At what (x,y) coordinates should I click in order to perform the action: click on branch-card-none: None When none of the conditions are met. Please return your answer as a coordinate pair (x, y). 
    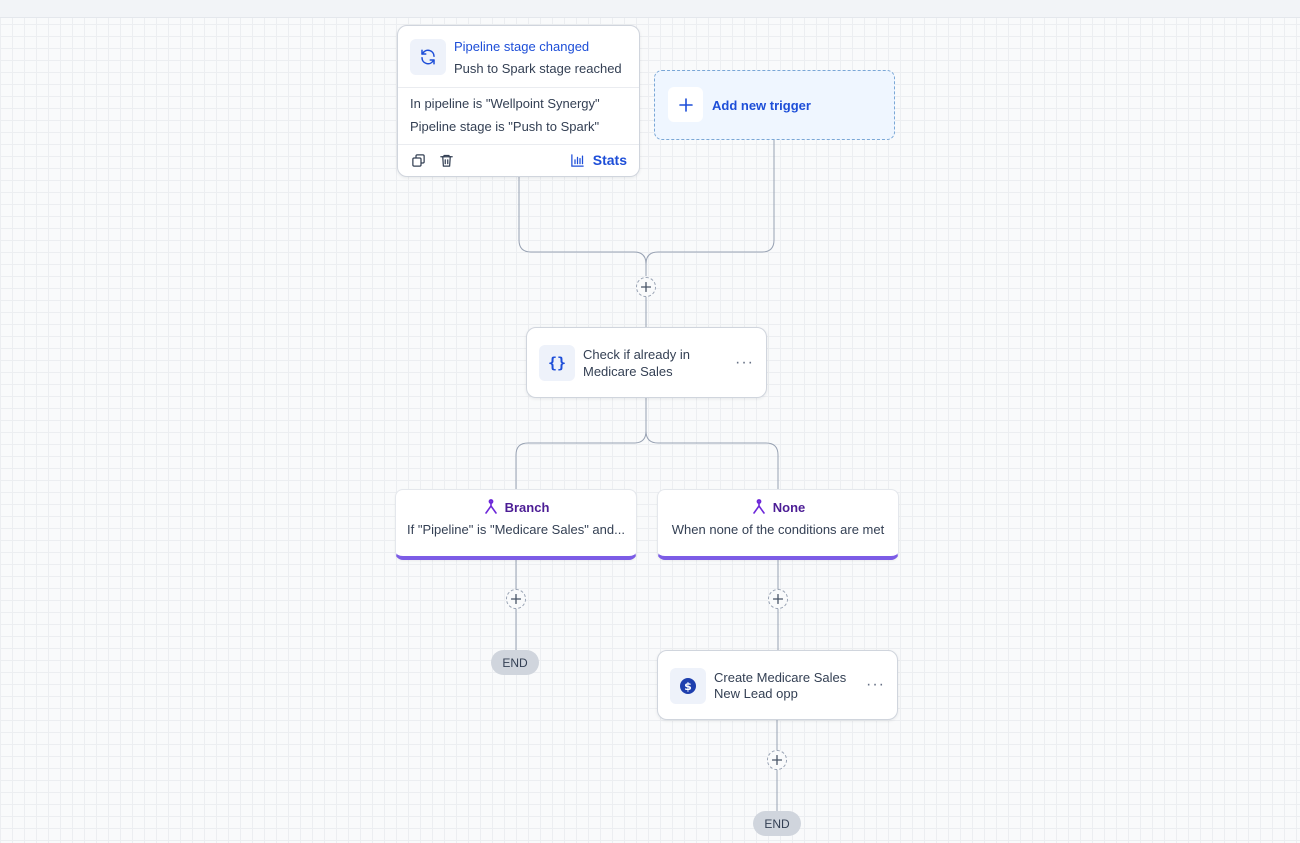
    Looking at the image, I should click on (778, 524).